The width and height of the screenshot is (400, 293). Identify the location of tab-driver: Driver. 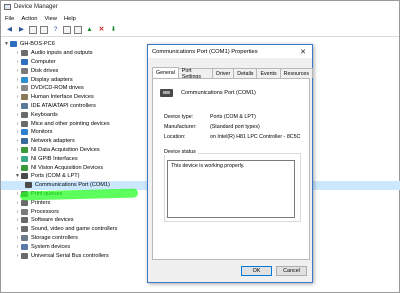
(223, 73).